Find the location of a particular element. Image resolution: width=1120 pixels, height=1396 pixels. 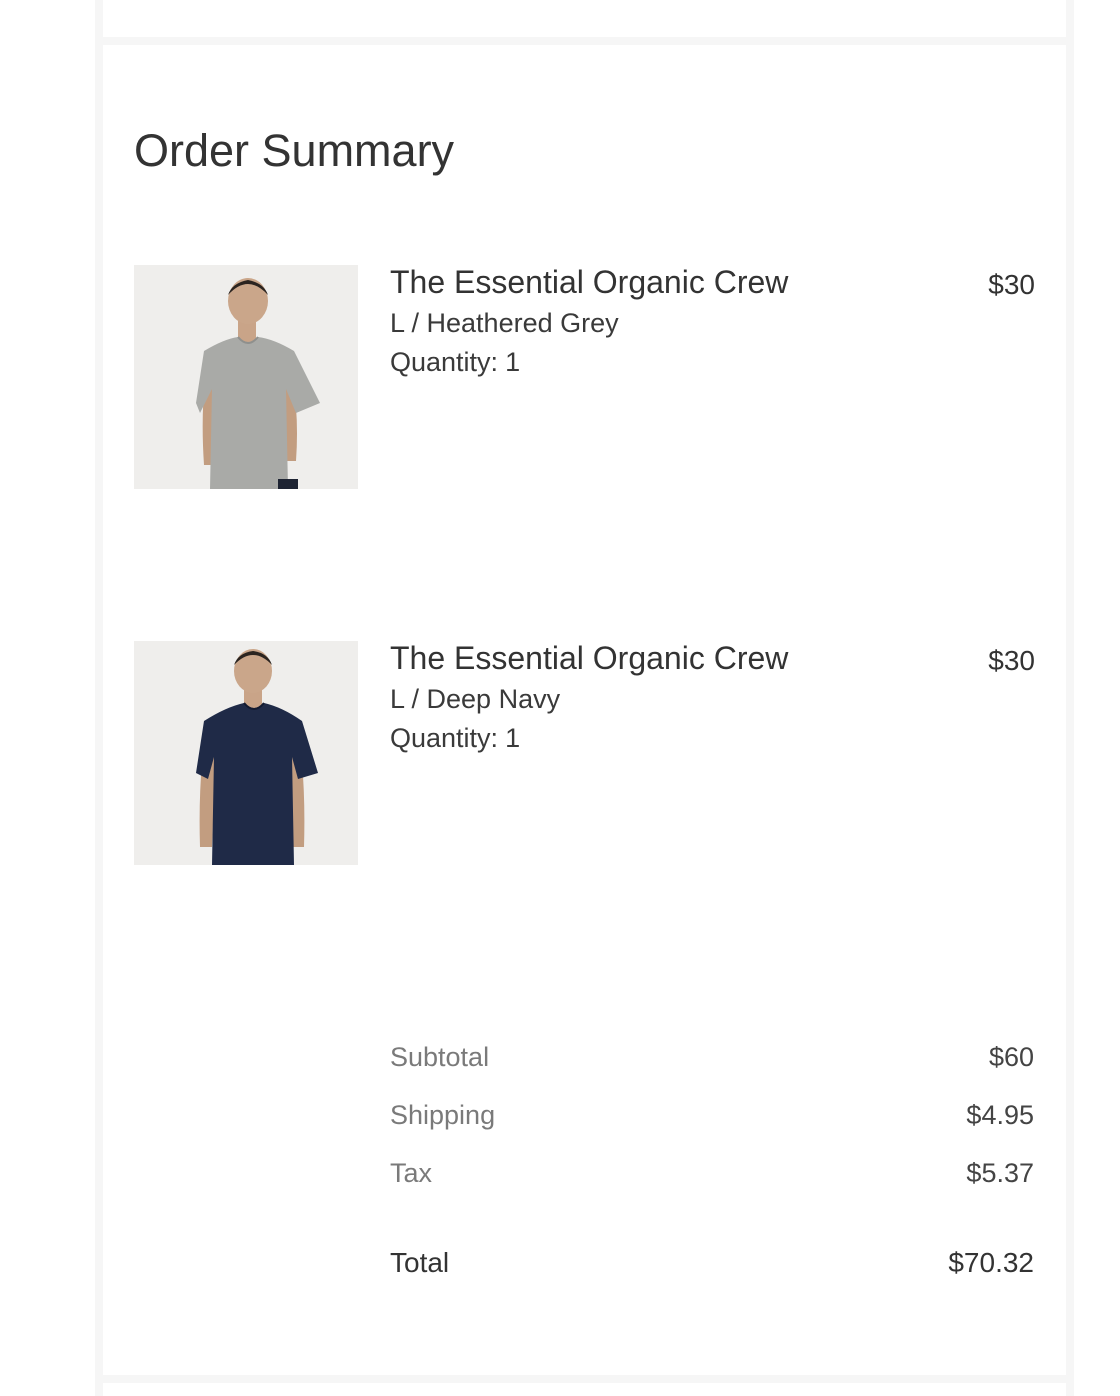

product-variant: L / Deep Navy is located at coordinates (475, 699).